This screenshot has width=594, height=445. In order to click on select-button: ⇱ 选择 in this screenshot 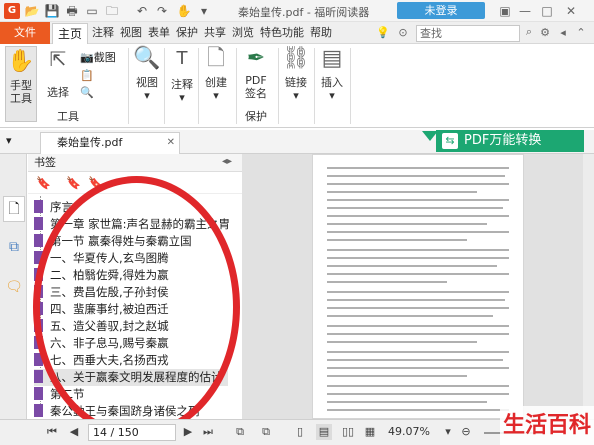, I will do `click(58, 78)`.